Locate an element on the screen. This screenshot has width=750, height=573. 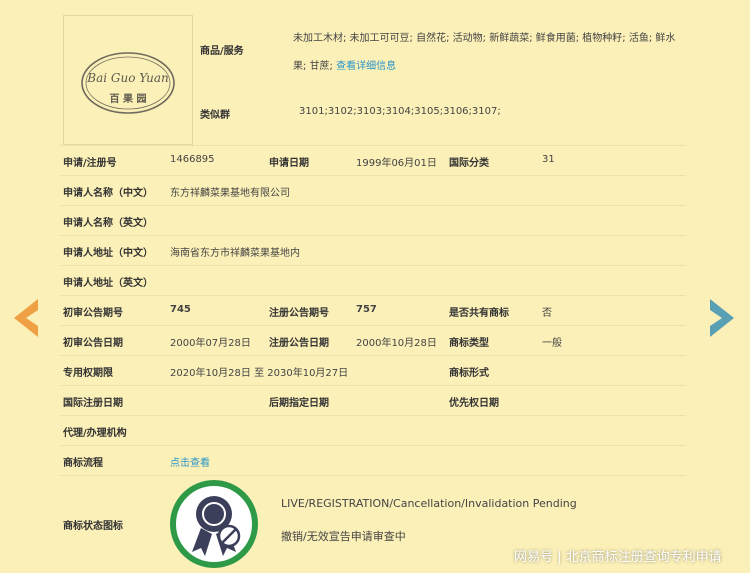
reg-date-label: 注册公告日期 is located at coordinates (299, 343).